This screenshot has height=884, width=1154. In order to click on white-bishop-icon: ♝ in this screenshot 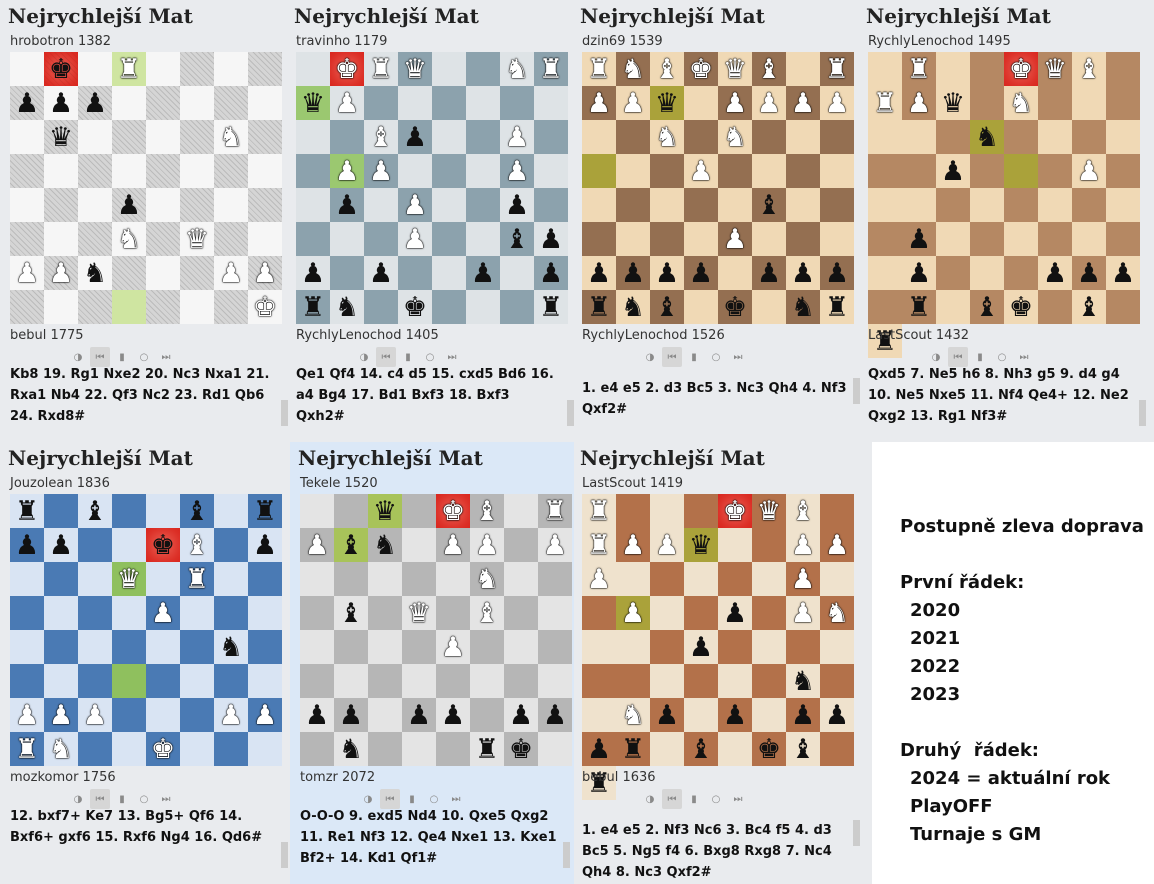, I will do `click(1089, 69)`.